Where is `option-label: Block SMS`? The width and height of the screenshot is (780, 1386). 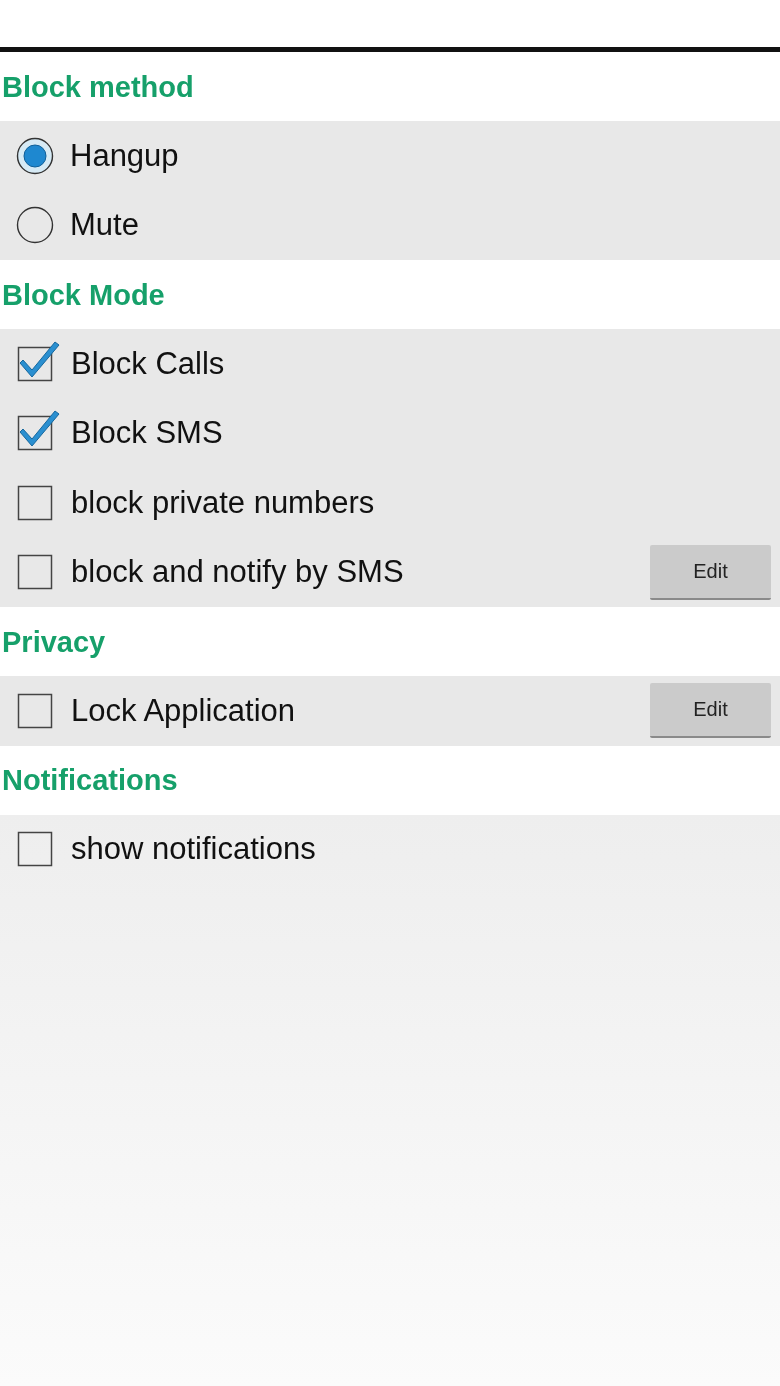 option-label: Block SMS is located at coordinates (147, 433).